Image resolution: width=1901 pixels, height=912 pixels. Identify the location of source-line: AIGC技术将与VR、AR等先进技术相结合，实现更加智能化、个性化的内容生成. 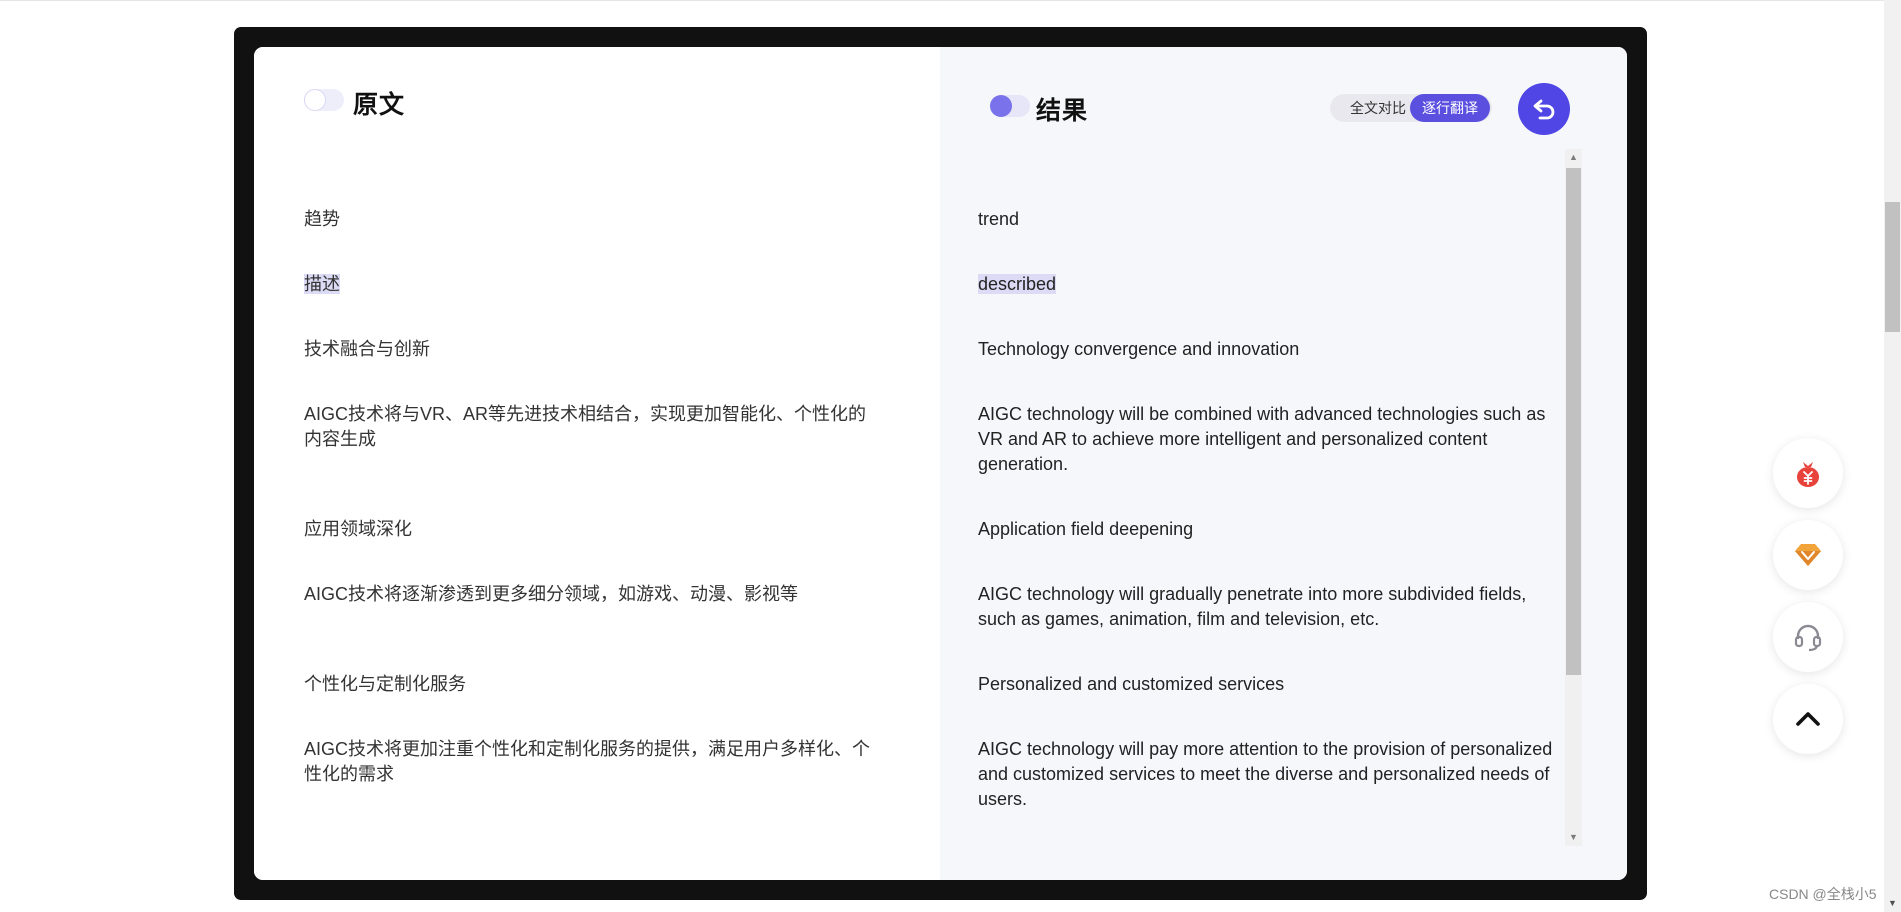
(585, 426).